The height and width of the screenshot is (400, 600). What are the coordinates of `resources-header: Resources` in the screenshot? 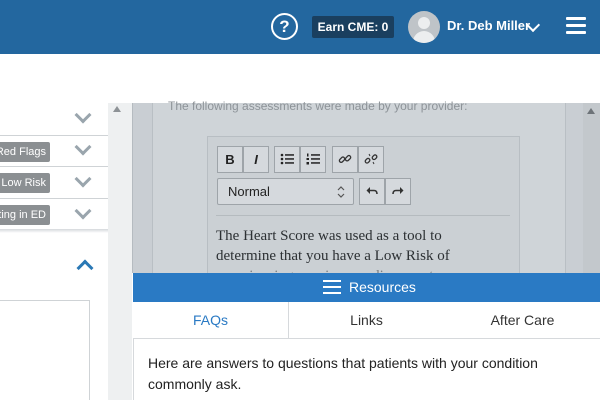 It's located at (366, 287).